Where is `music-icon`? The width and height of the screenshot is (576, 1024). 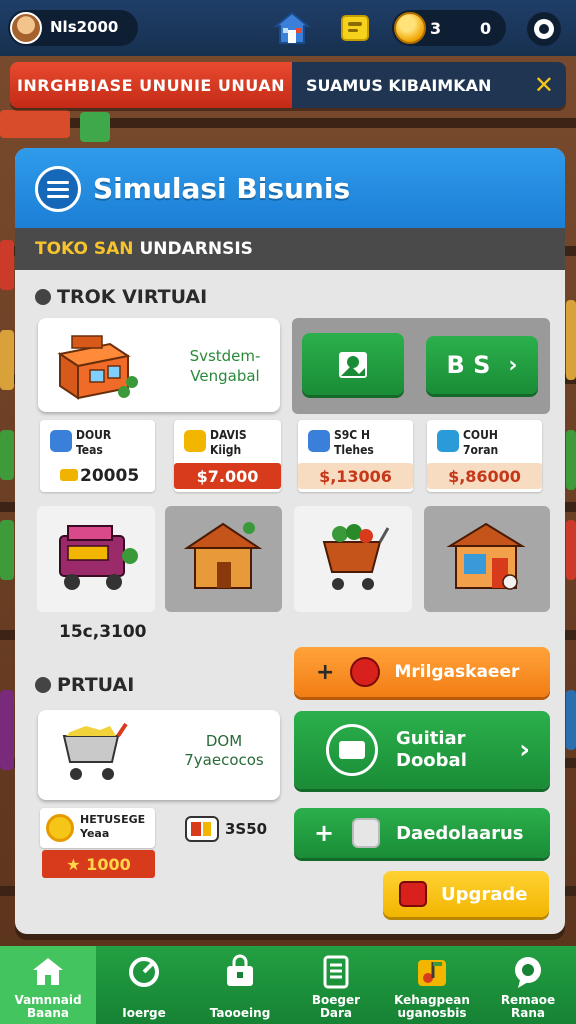
music-icon is located at coordinates (432, 973).